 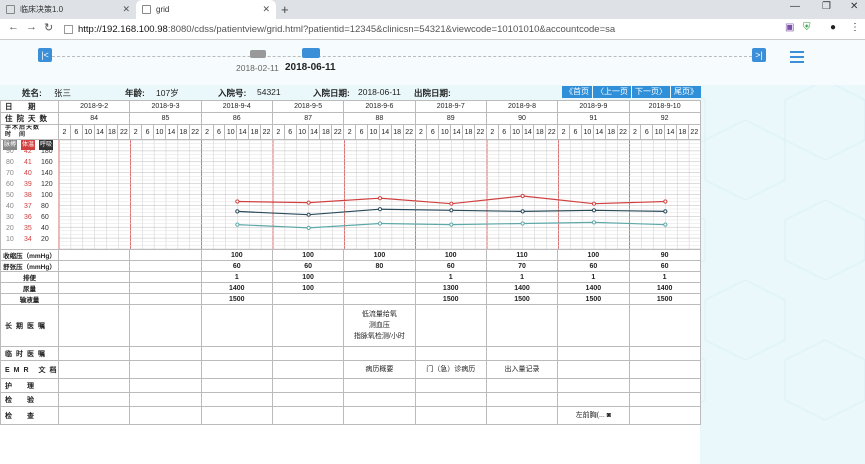 What do you see at coordinates (609, 415) in the screenshot?
I see `camera-icon: ◙` at bounding box center [609, 415].